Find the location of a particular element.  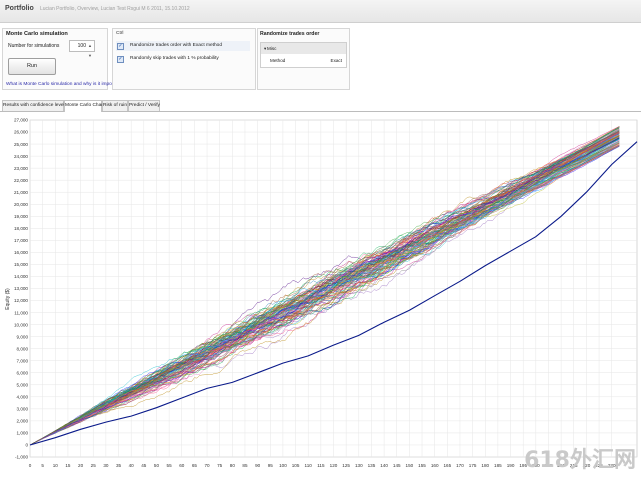

options-header: Ctrl is located at coordinates (120, 33).